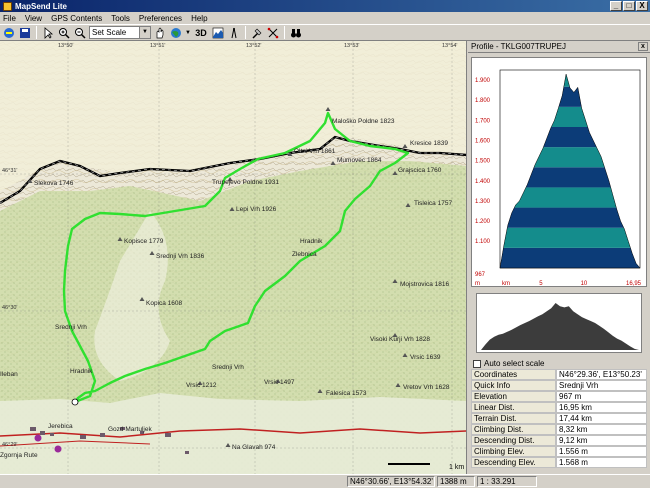 Image resolution: width=650 pixels, height=488 pixels. I want to click on status-elevation: 1388 m, so click(456, 481).